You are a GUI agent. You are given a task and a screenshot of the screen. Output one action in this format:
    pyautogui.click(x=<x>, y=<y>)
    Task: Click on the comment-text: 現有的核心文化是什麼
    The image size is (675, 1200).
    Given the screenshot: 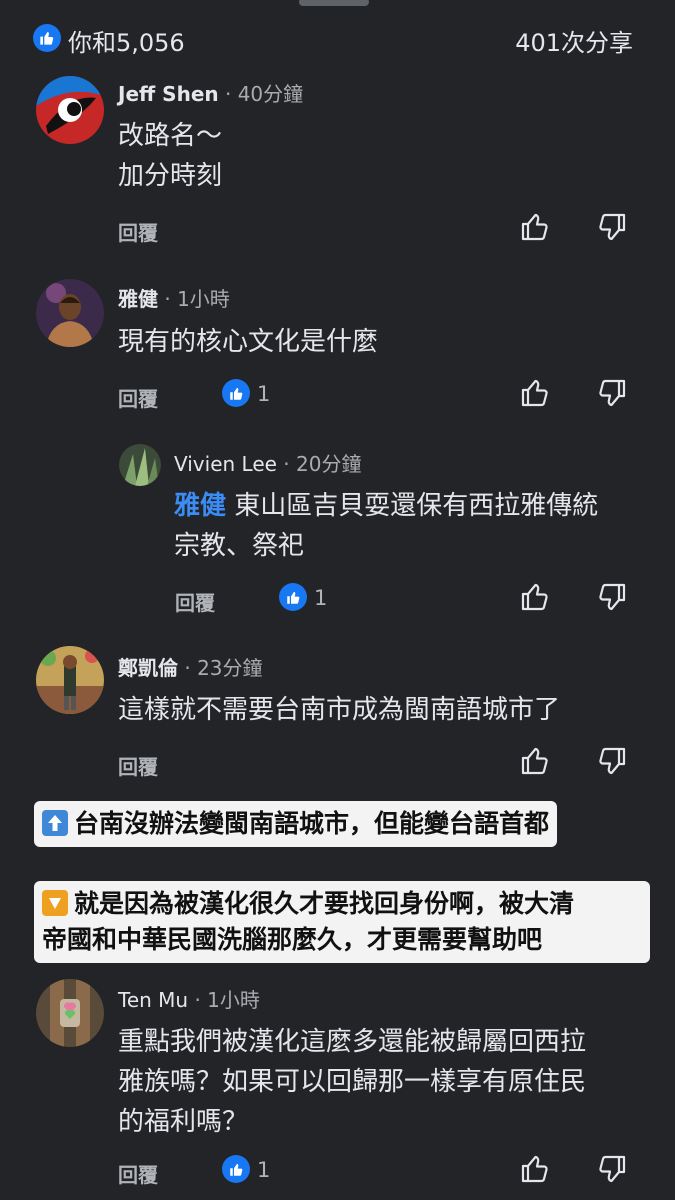 What is the action you would take?
    pyautogui.click(x=248, y=342)
    